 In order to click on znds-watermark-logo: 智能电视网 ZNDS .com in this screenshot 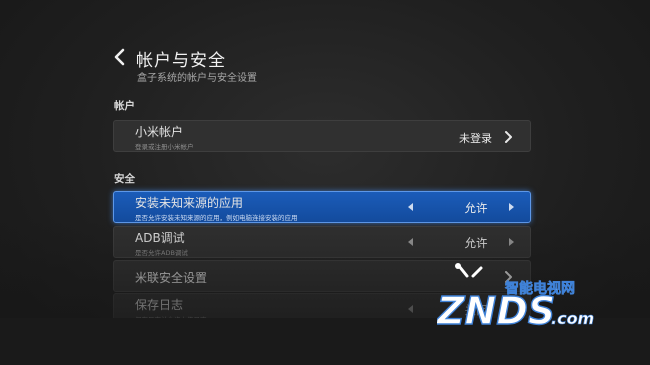, I will do `click(516, 298)`.